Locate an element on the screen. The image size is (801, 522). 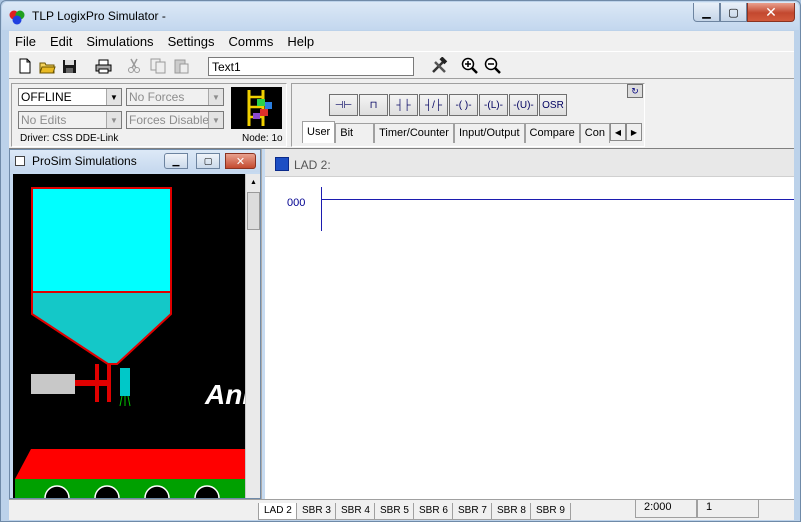
prosim-maximize-button: ▢ is located at coordinates (208, 161).